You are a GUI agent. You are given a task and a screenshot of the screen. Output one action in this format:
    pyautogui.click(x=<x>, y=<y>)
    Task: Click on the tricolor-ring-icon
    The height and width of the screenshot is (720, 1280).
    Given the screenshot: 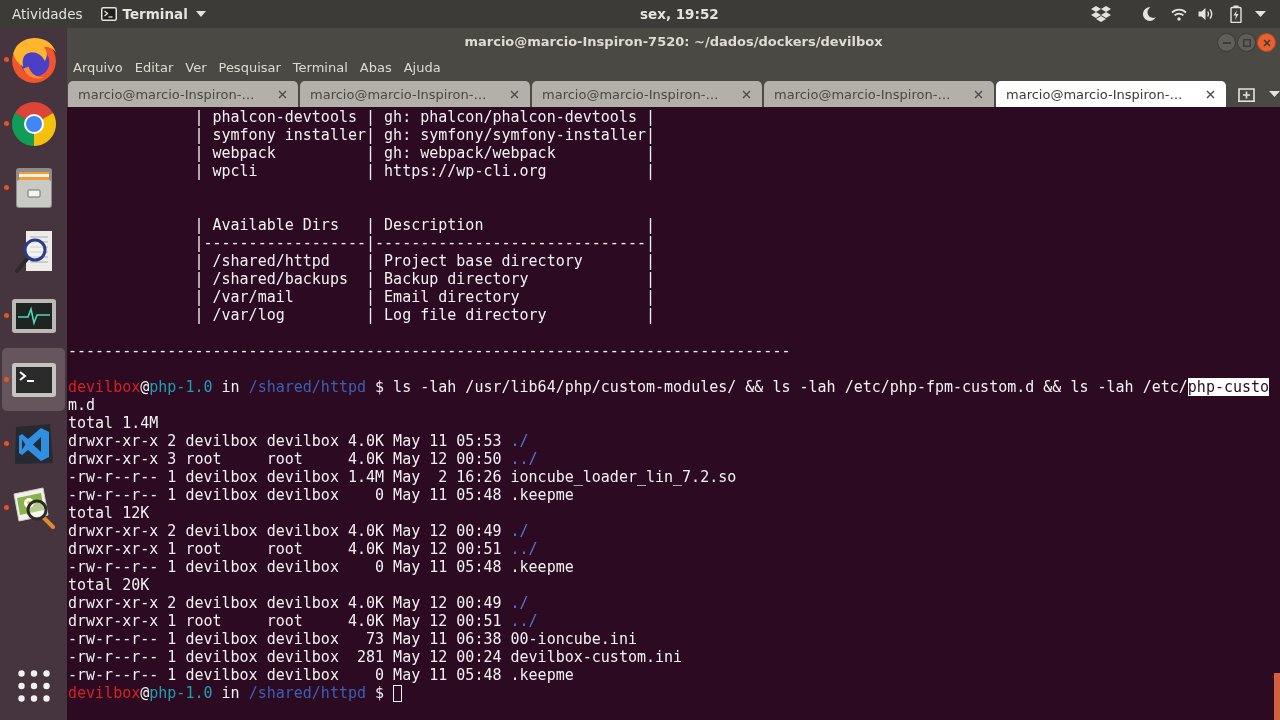 What is the action you would take?
    pyautogui.click(x=33, y=123)
    